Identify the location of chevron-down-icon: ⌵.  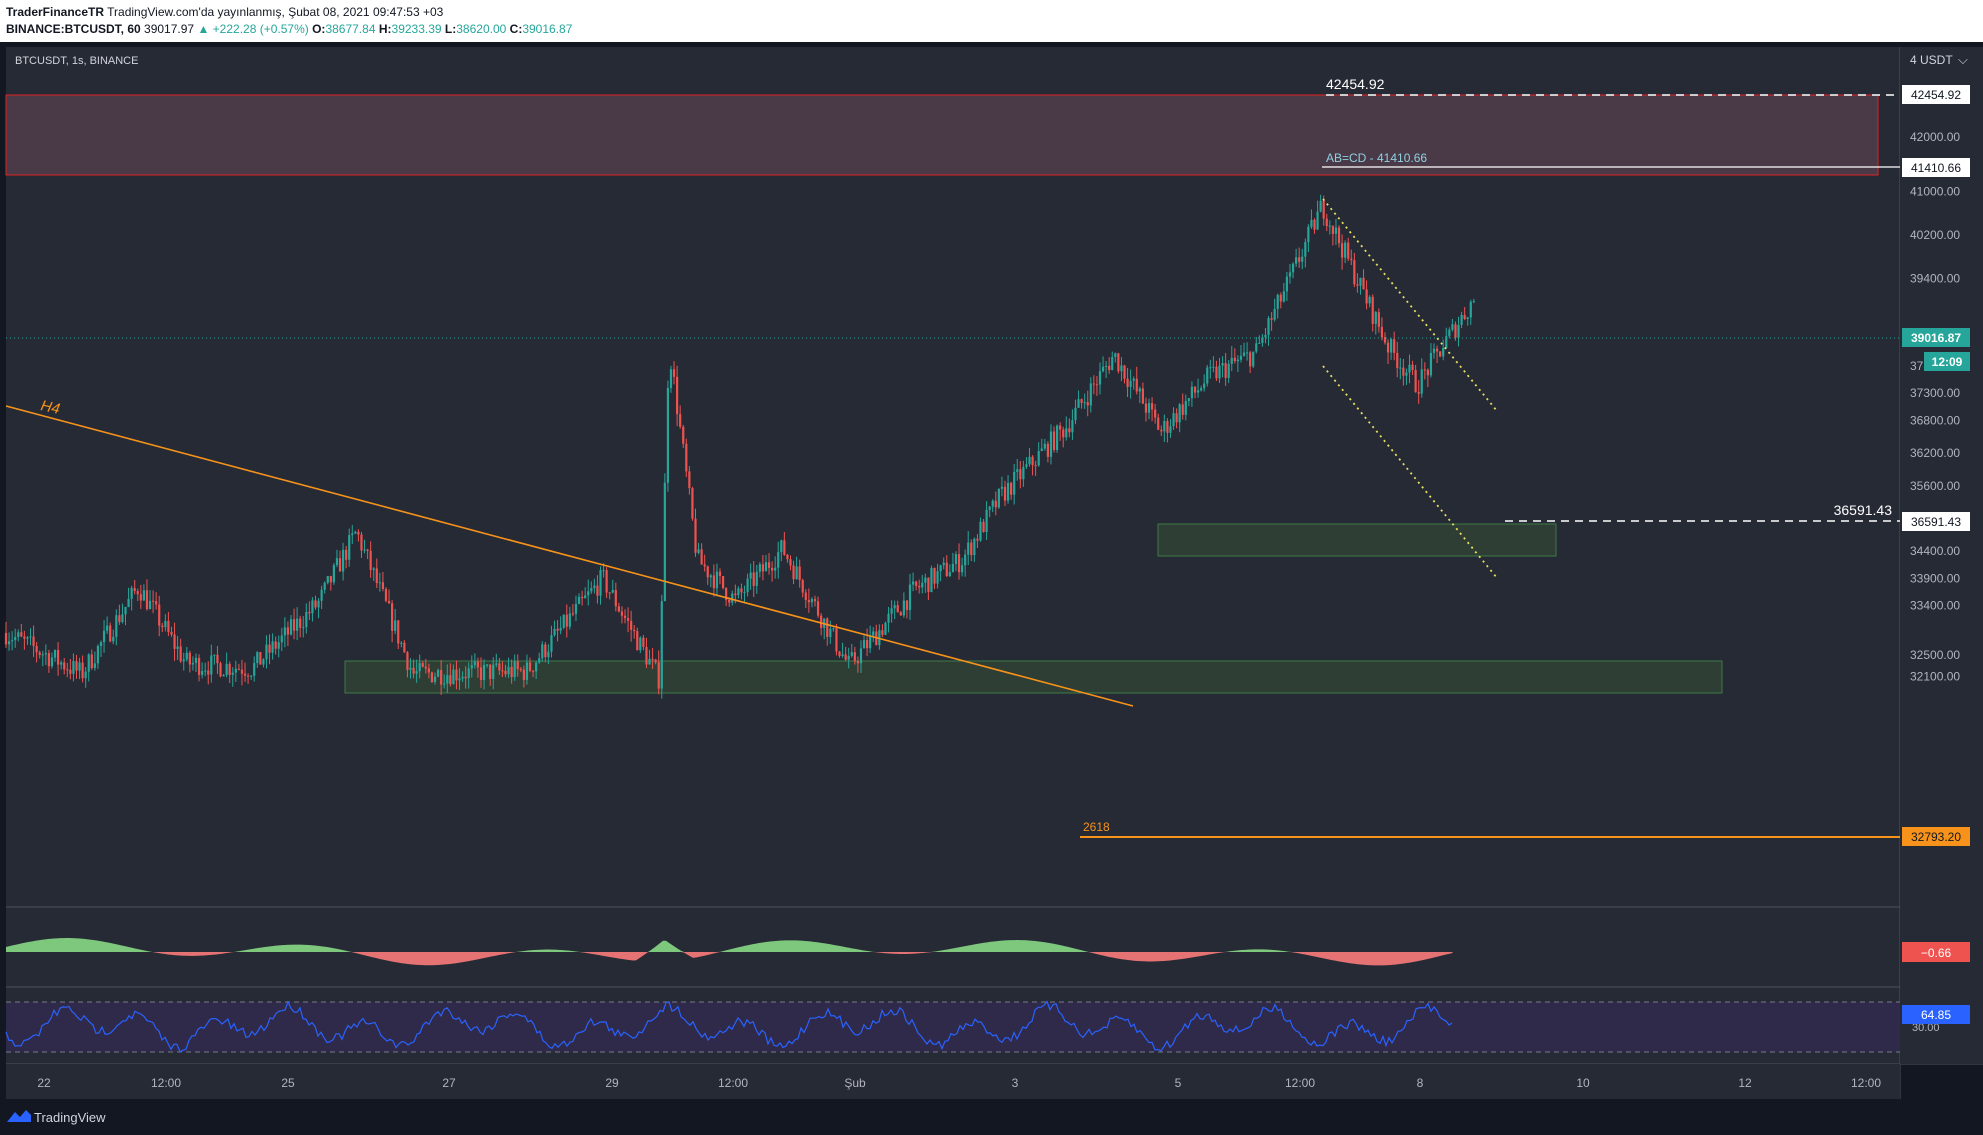
(1963, 59).